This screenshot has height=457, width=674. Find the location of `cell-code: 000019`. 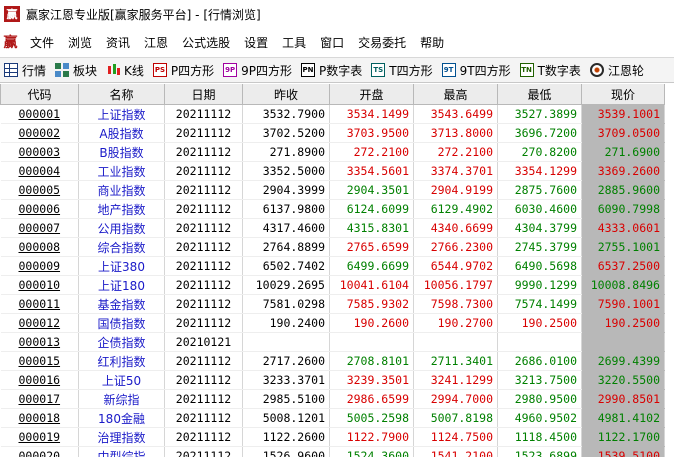

cell-code: 000019 is located at coordinates (39, 437).